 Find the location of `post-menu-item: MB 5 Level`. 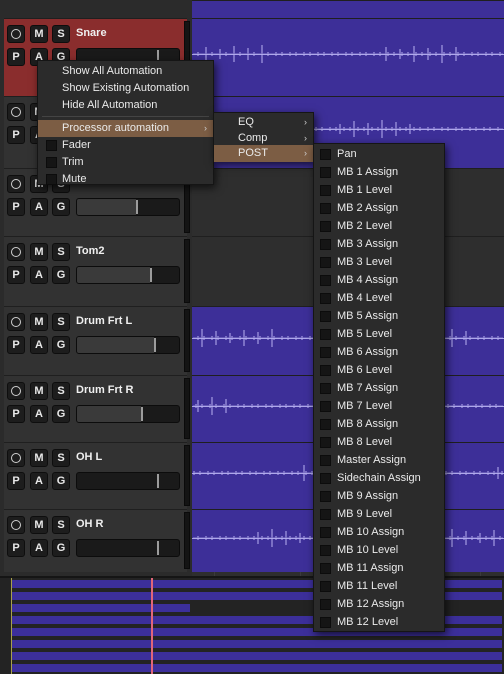

post-menu-item: MB 5 Level is located at coordinates (379, 334).